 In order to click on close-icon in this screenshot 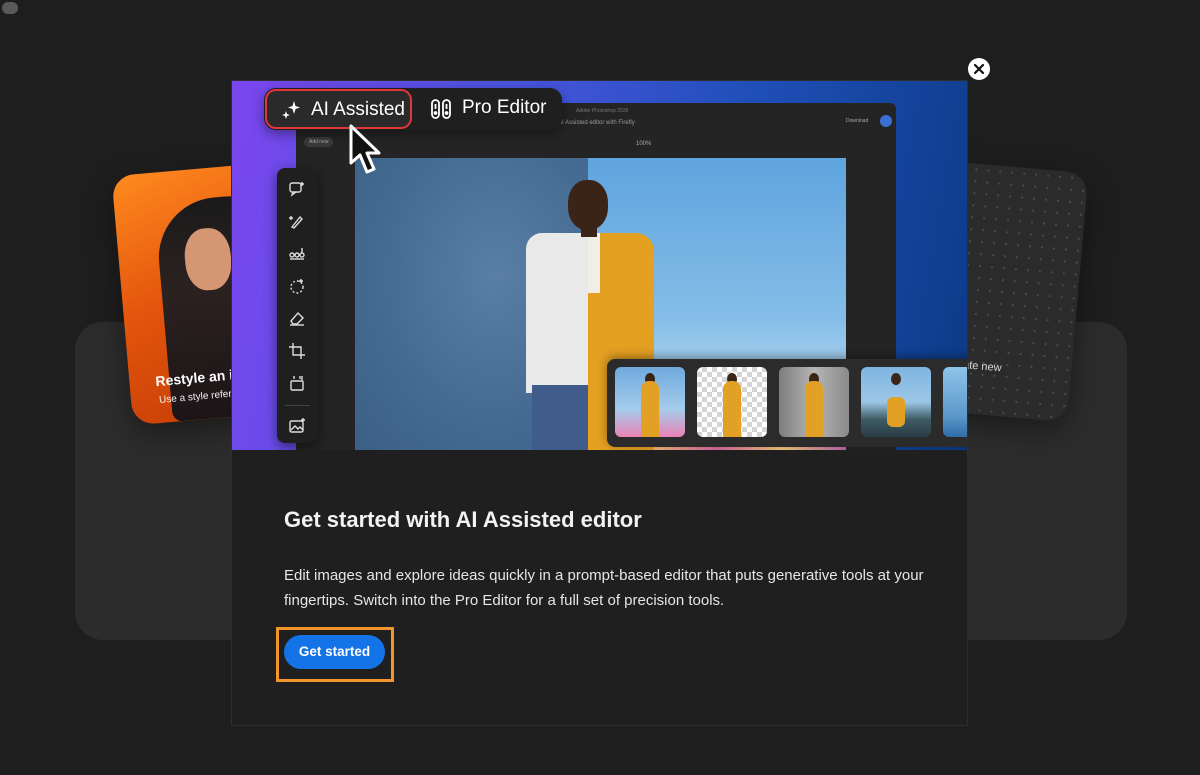, I will do `click(979, 69)`.